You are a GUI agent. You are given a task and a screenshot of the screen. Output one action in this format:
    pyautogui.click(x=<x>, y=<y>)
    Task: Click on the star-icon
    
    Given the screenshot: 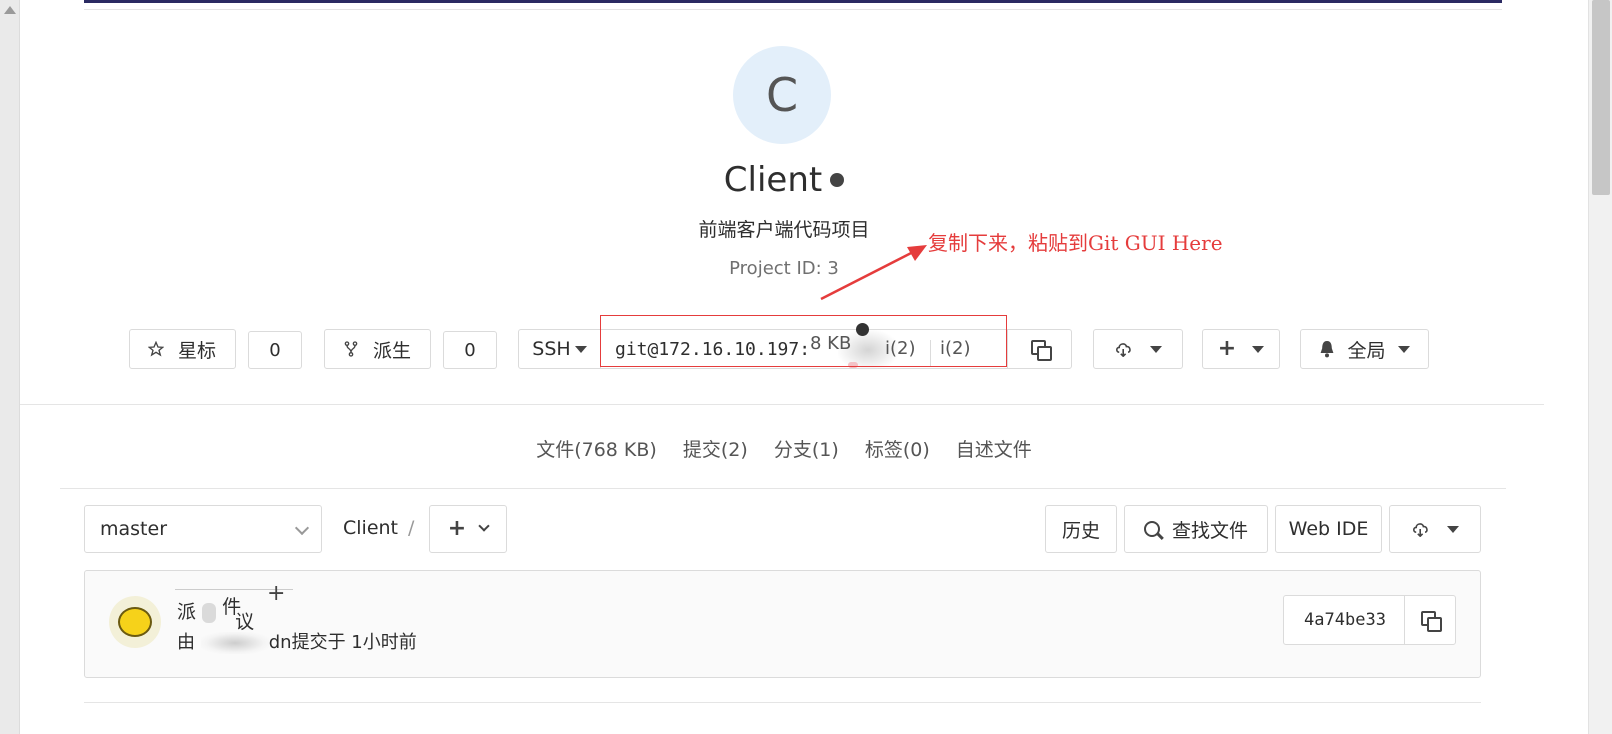 What is the action you would take?
    pyautogui.click(x=156, y=349)
    